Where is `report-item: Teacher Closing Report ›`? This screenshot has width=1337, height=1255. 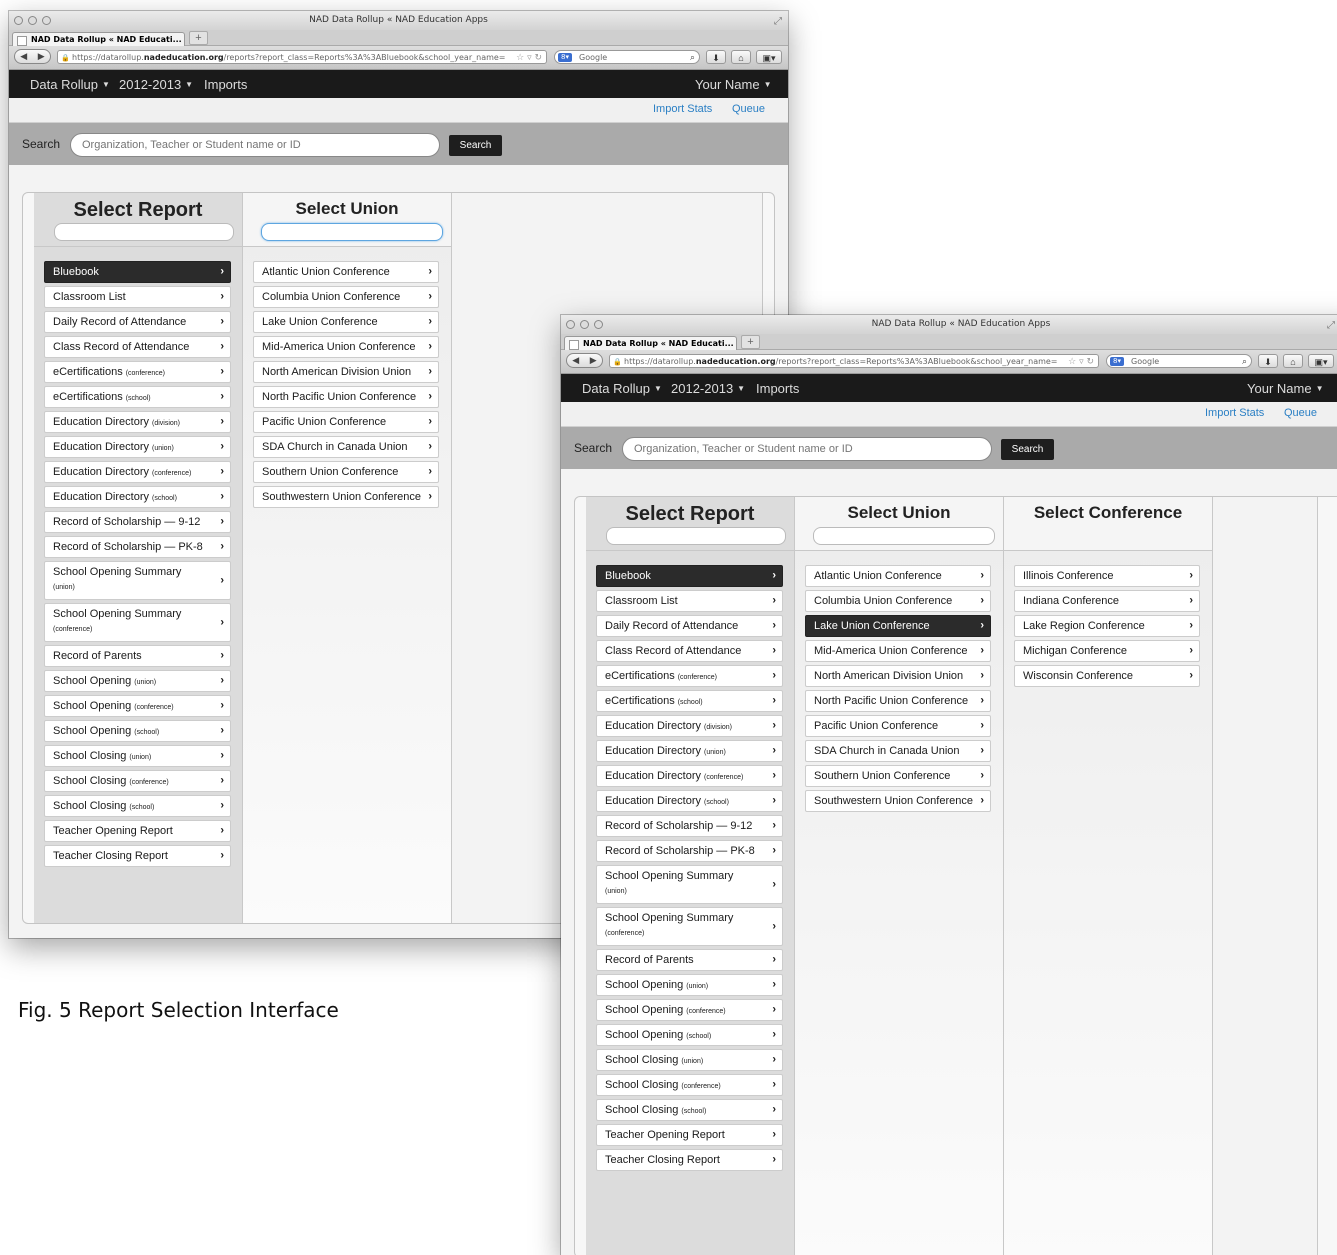
report-item: Teacher Closing Report › is located at coordinates (137, 856).